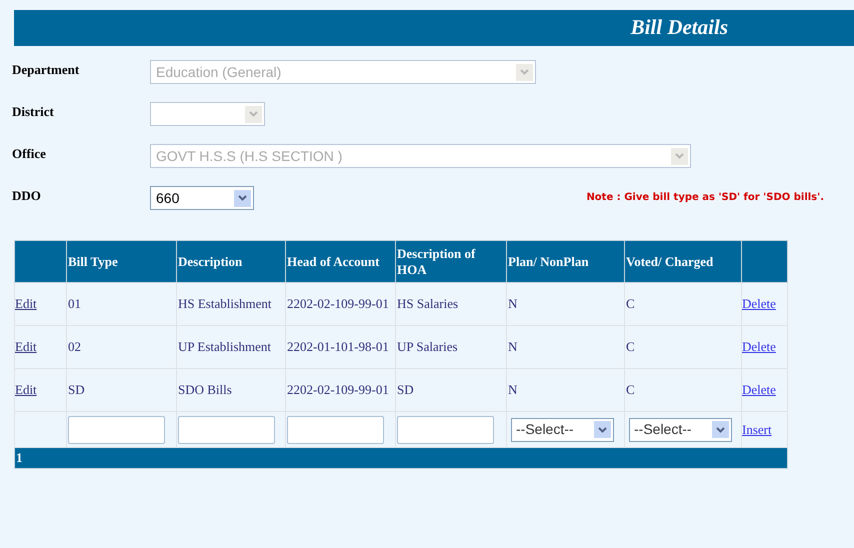  I want to click on page-title: Bill Details, so click(679, 28).